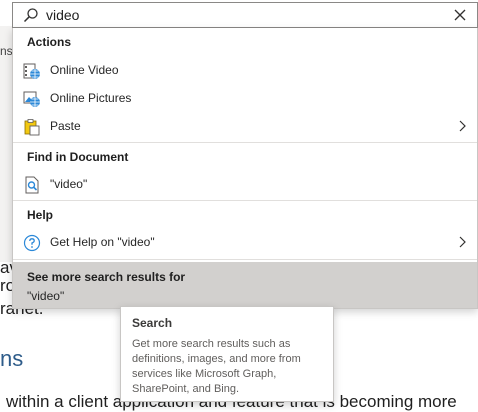 This screenshot has width=478, height=412. What do you see at coordinates (30, 15) in the screenshot?
I see `search-icon` at bounding box center [30, 15].